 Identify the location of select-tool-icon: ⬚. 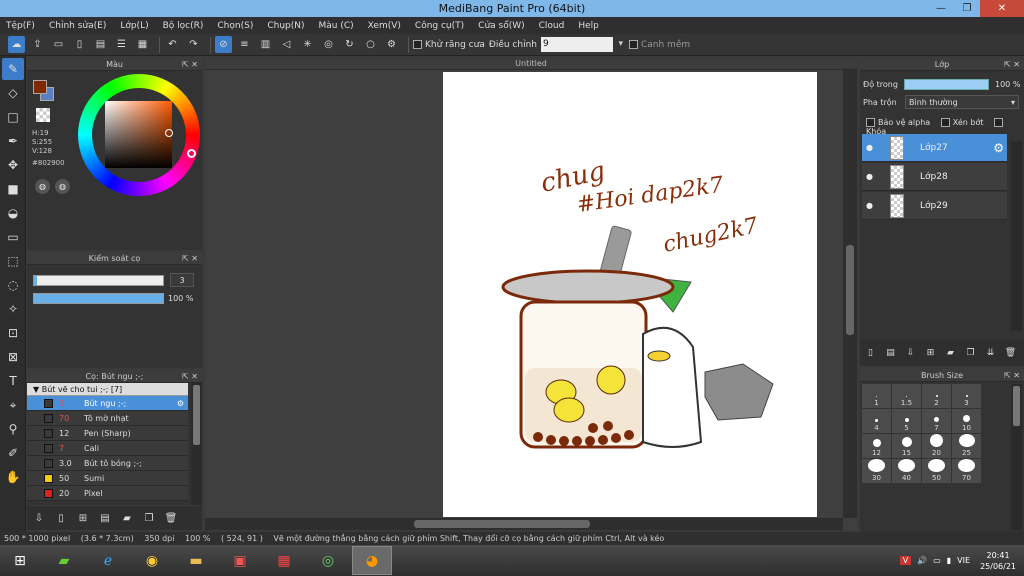
(13, 261).